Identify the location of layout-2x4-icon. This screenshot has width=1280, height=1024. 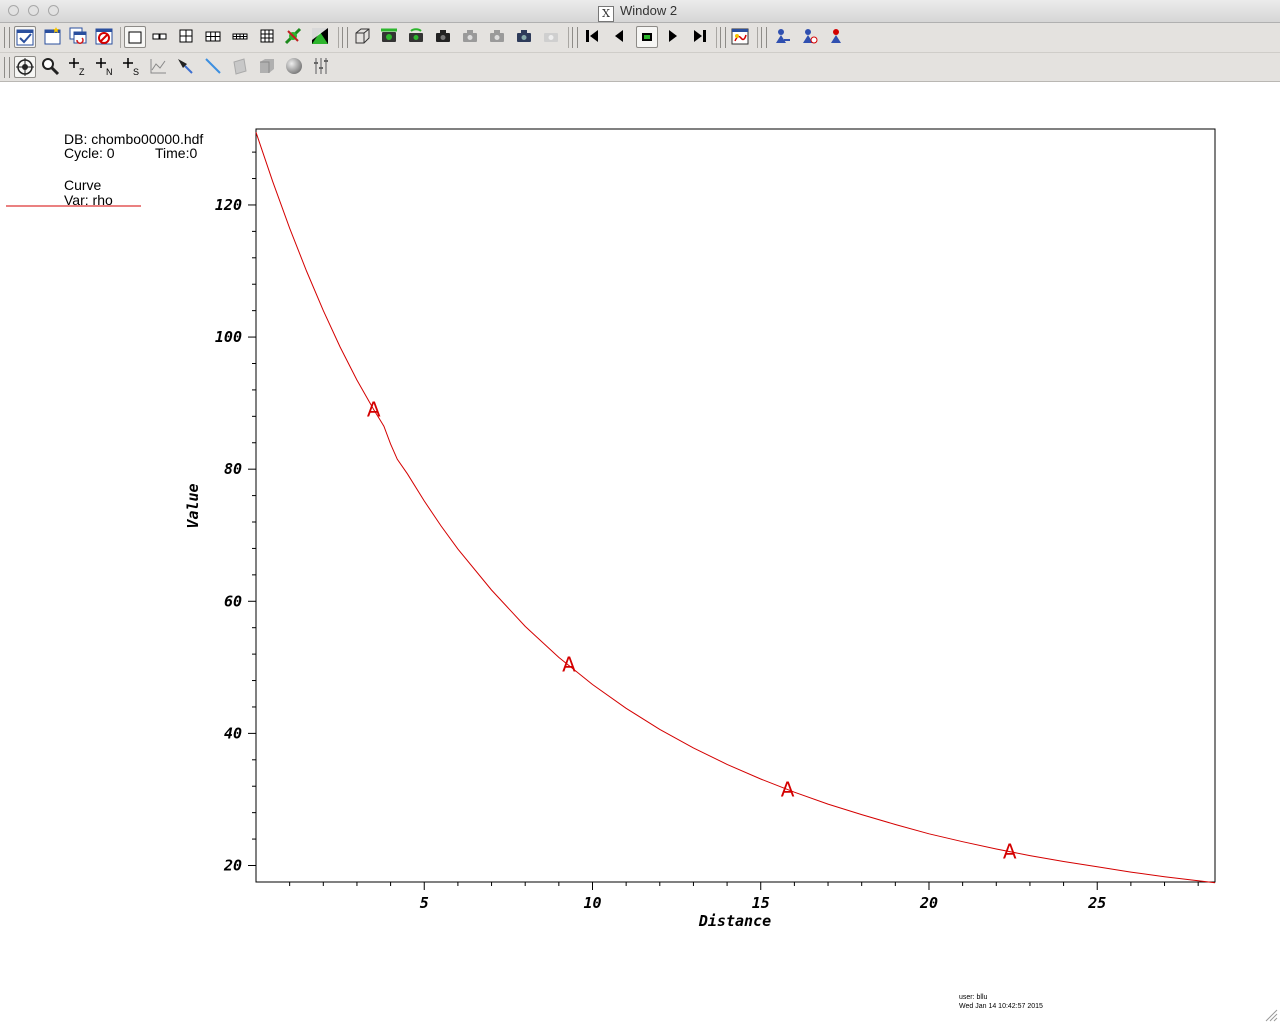
(240, 36).